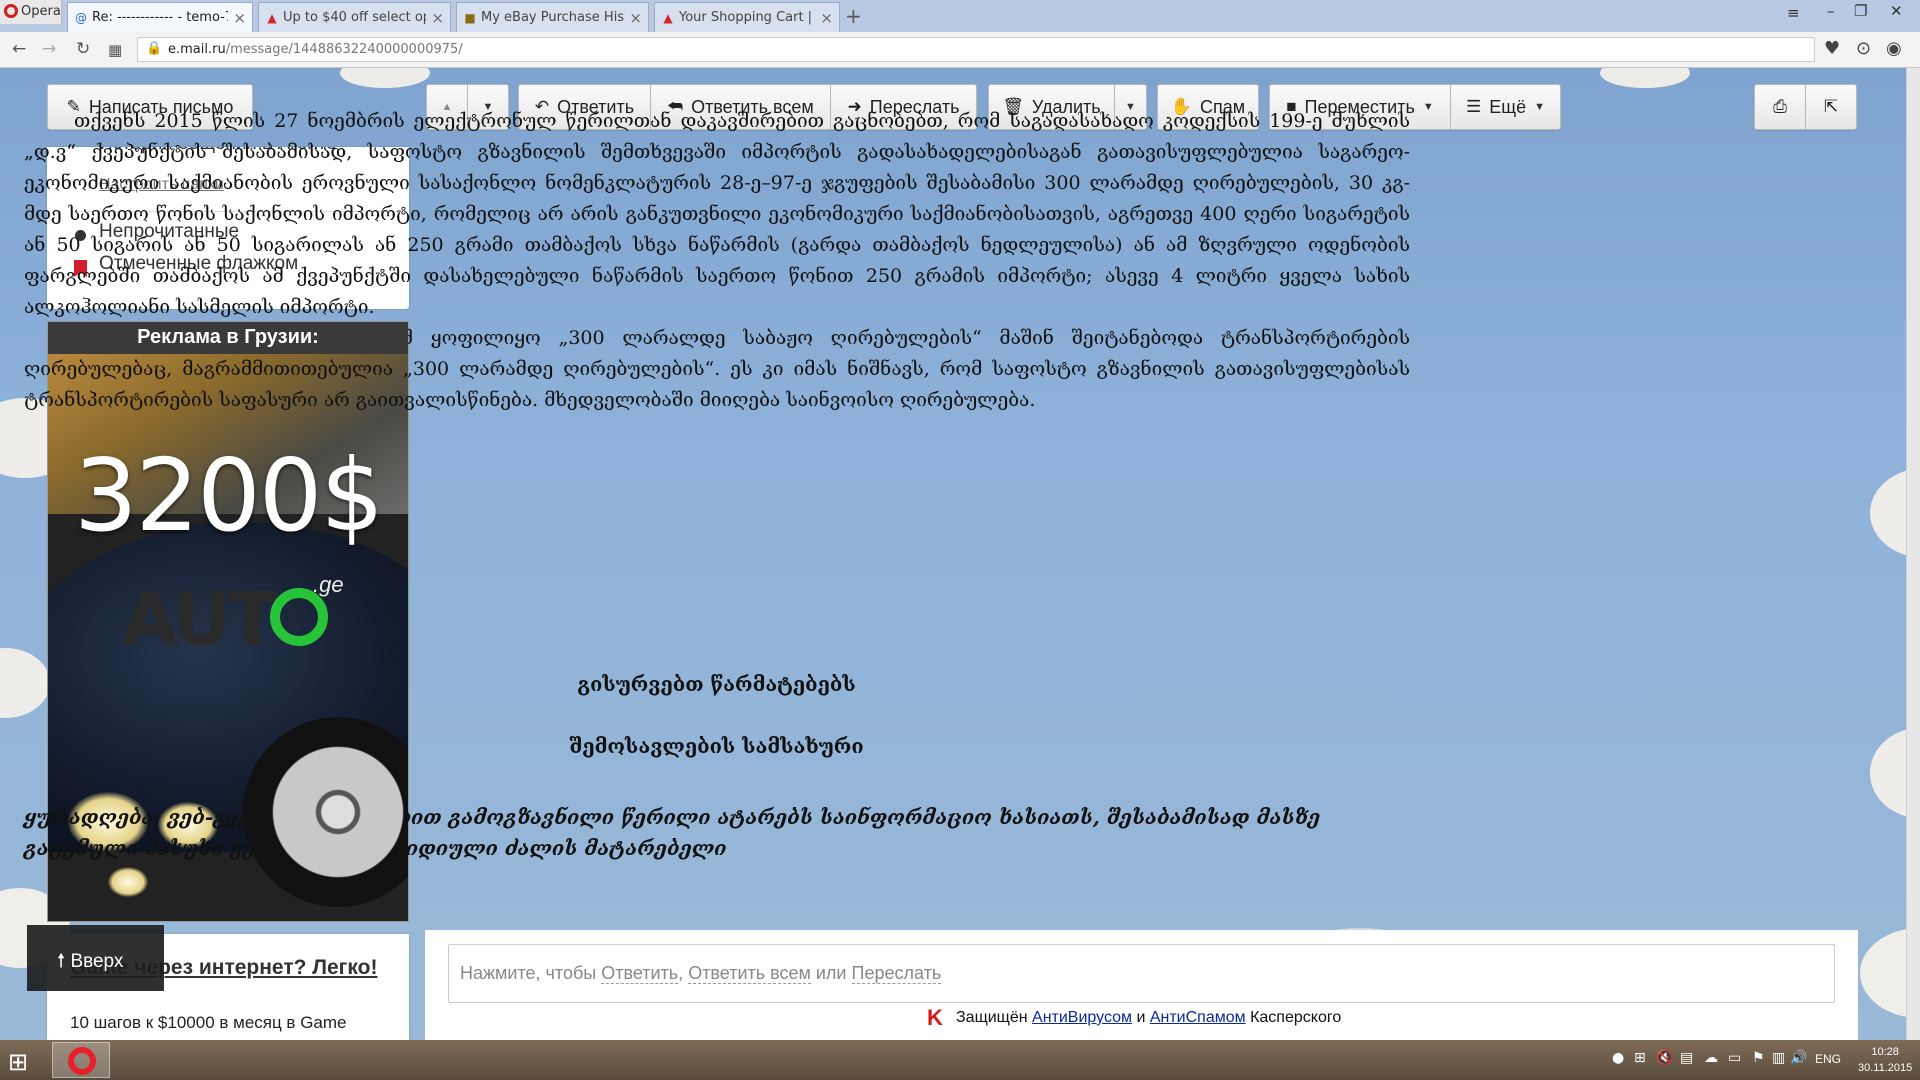 The height and width of the screenshot is (1080, 1920). I want to click on signature-department: შემოსავლების სამსახური, so click(716, 746).